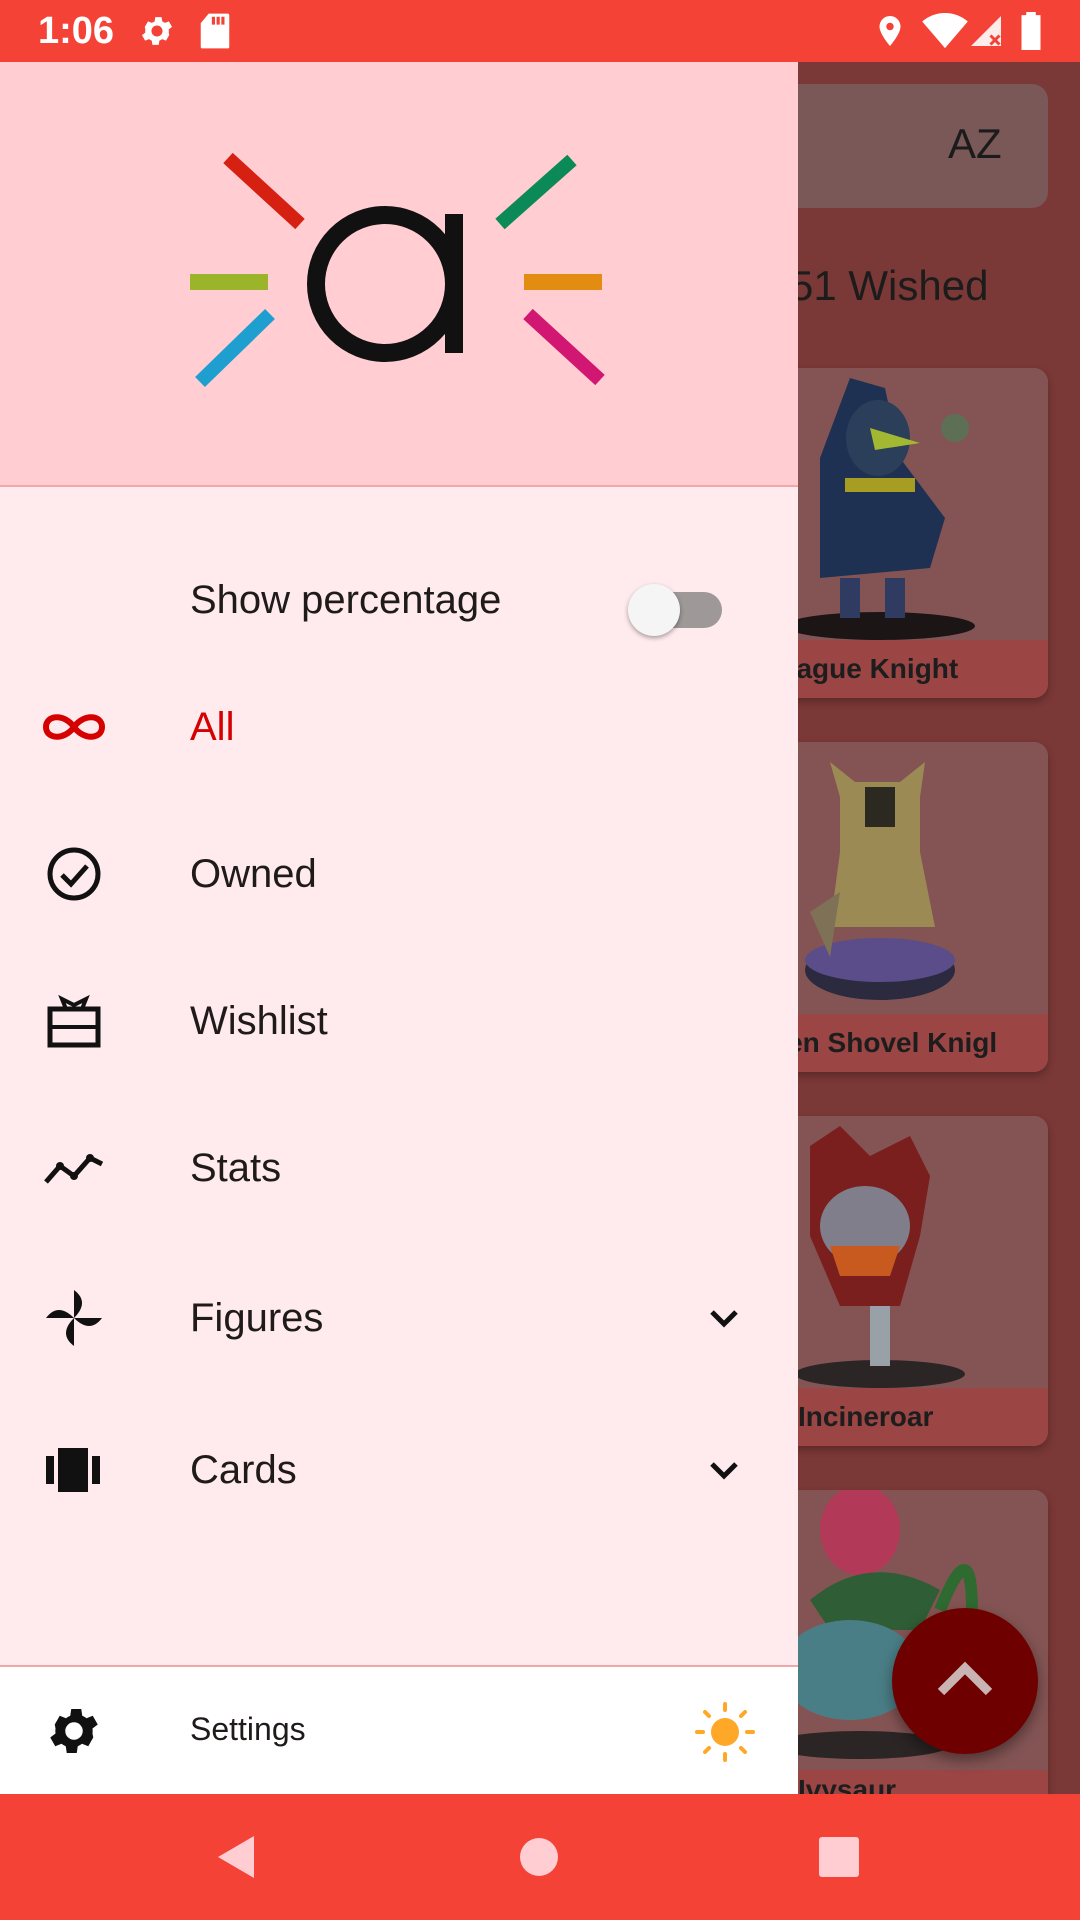 The image size is (1080, 1920). What do you see at coordinates (839, 1857) in the screenshot?
I see `recents-icon` at bounding box center [839, 1857].